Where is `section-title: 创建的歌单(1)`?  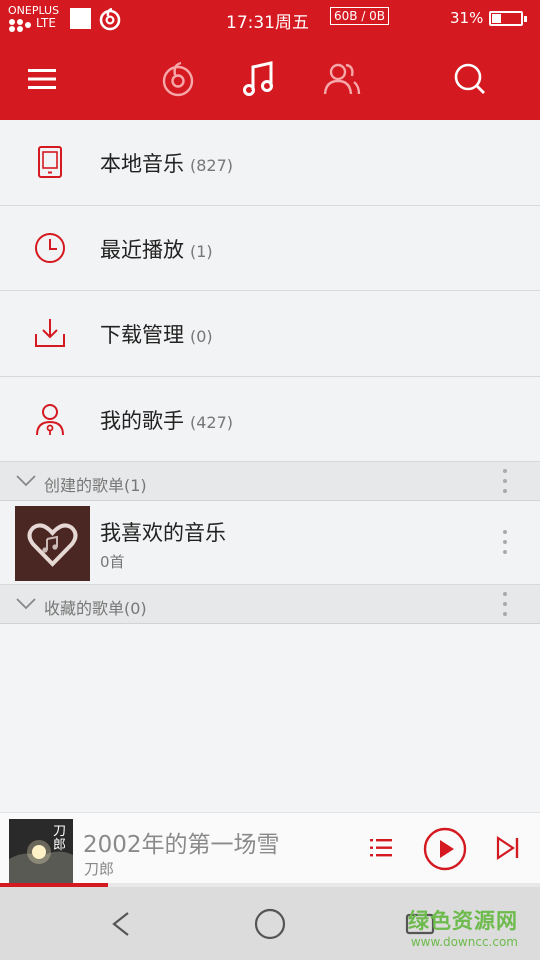
section-title: 创建的歌单(1) is located at coordinates (95, 485).